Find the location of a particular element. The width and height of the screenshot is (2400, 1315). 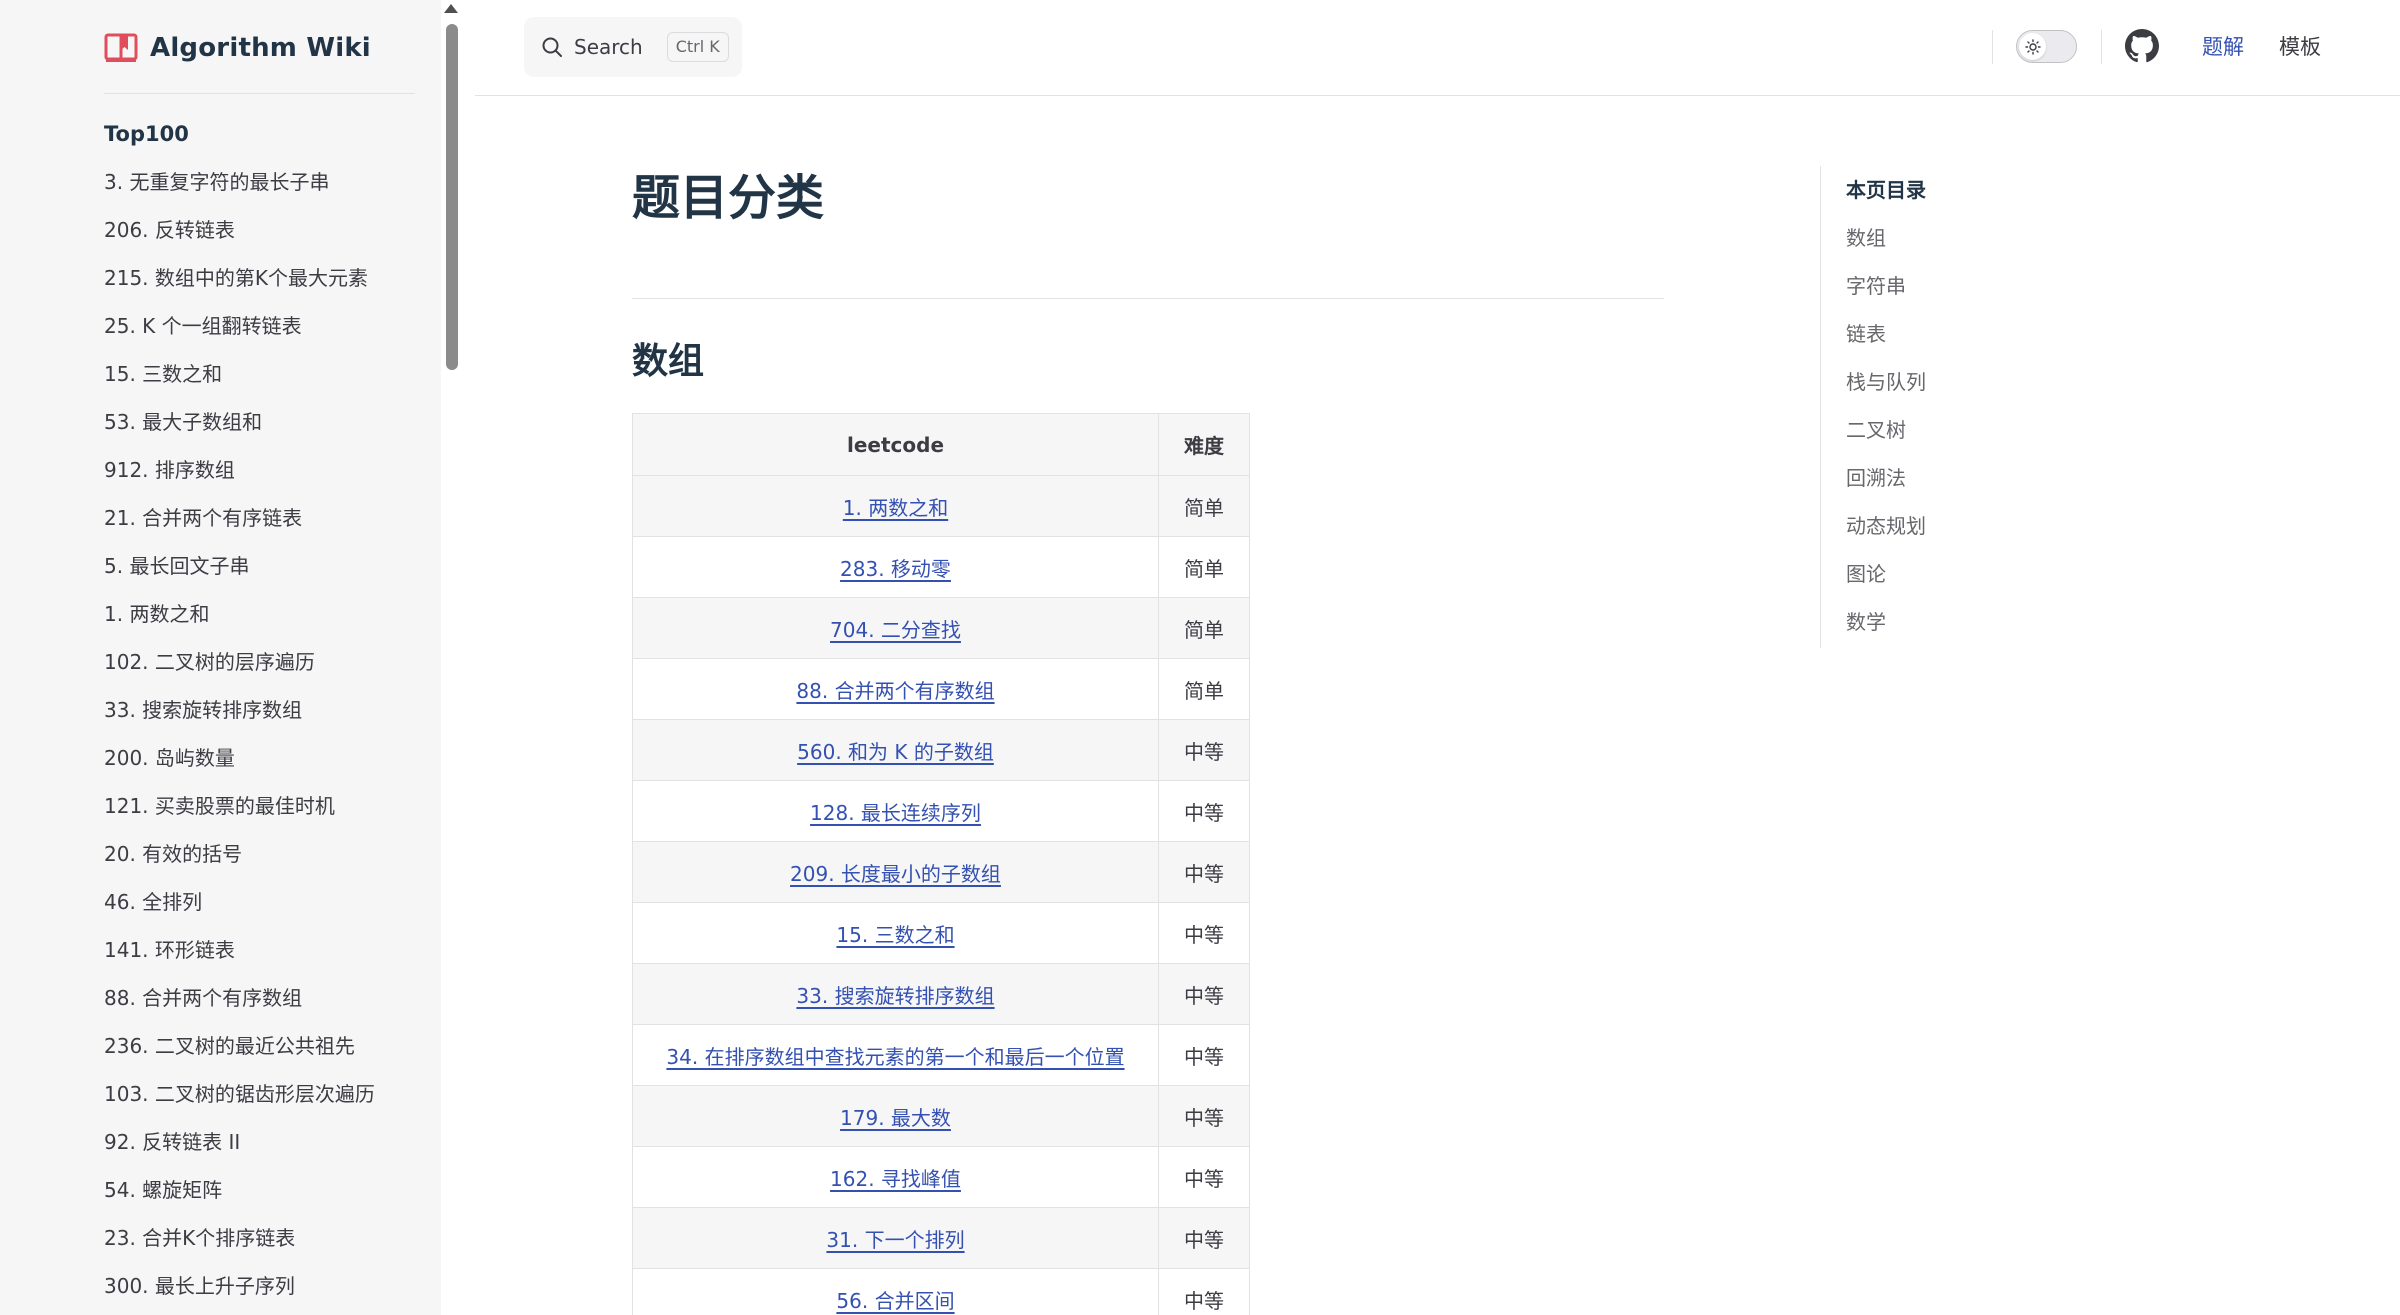

search-label: Search is located at coordinates (608, 47).